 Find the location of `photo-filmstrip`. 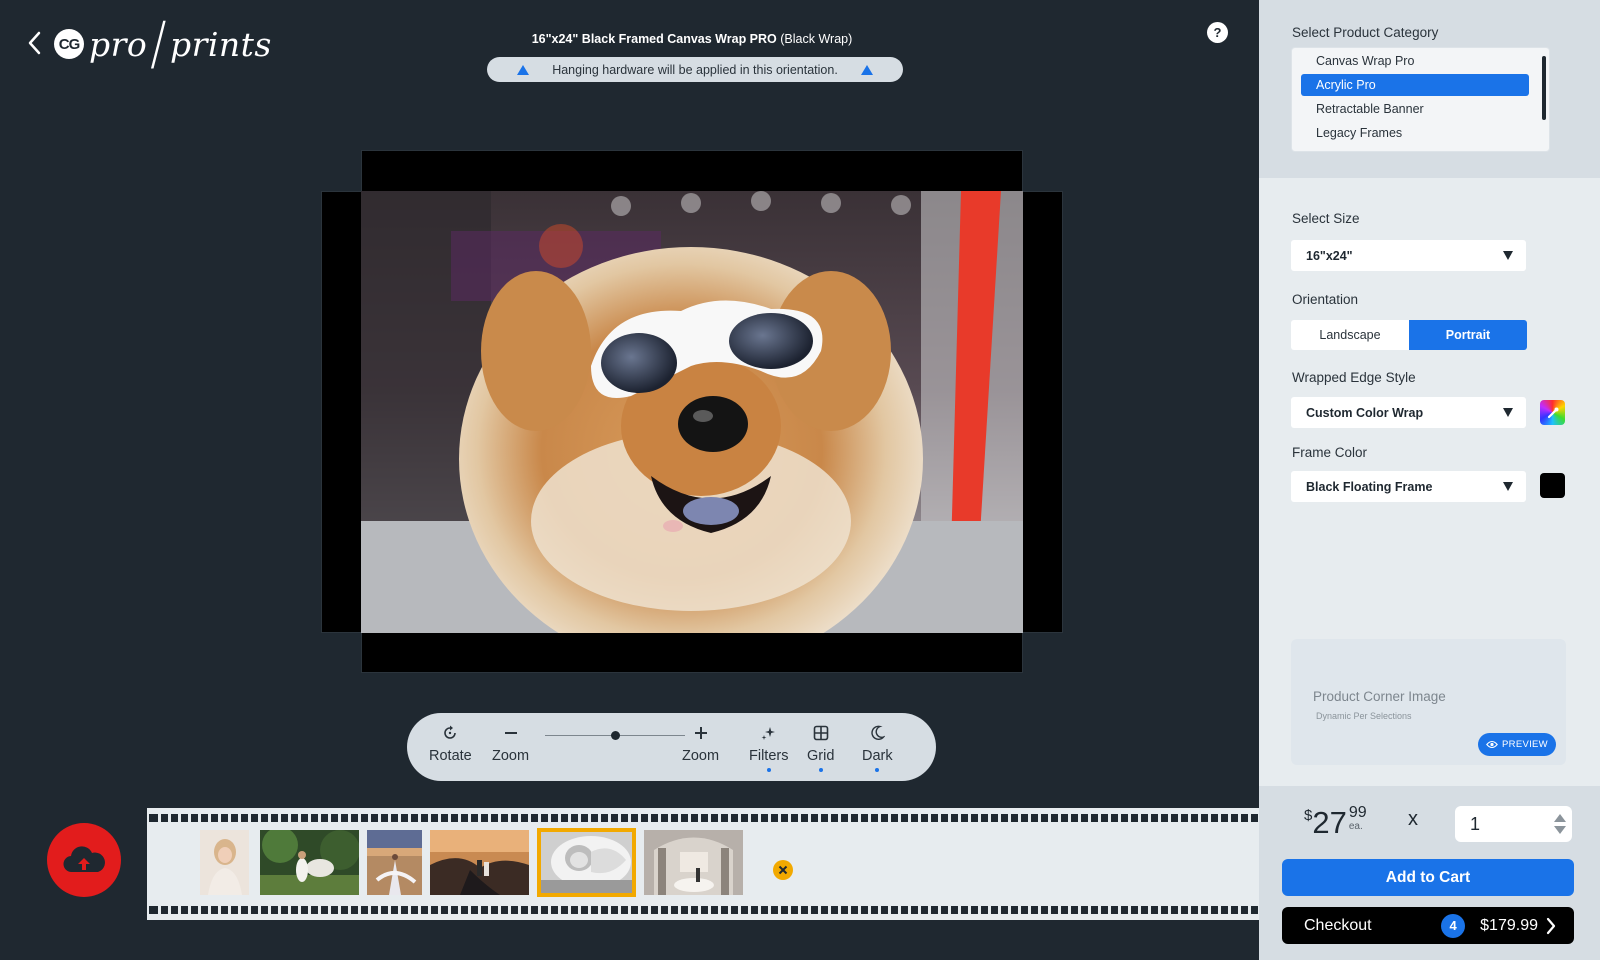

photo-filmstrip is located at coordinates (703, 864).